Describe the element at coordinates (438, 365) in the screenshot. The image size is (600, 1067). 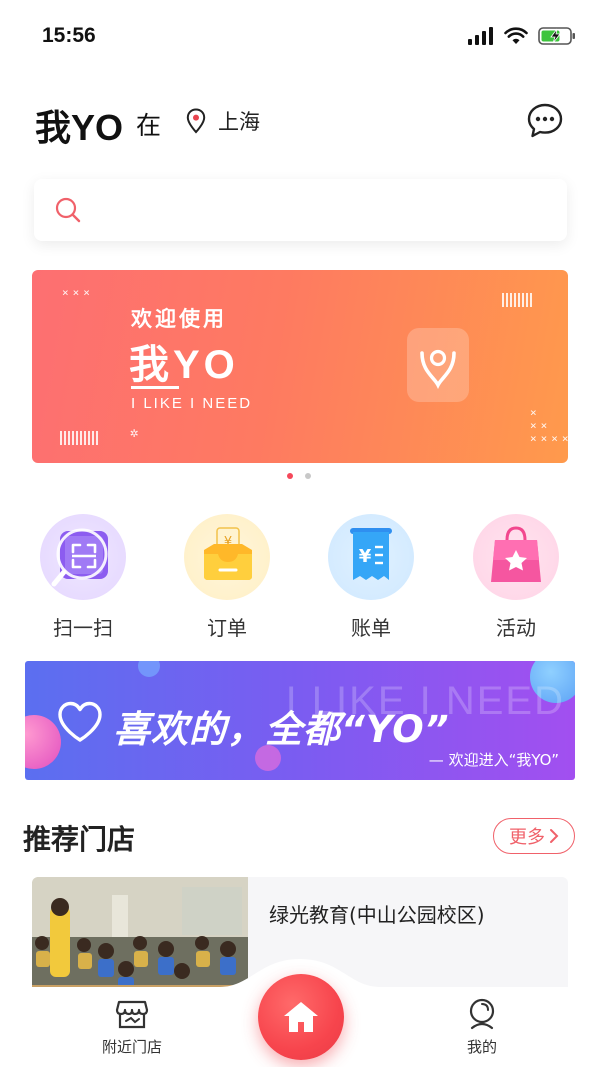
I see `brand-logo-icon` at that location.